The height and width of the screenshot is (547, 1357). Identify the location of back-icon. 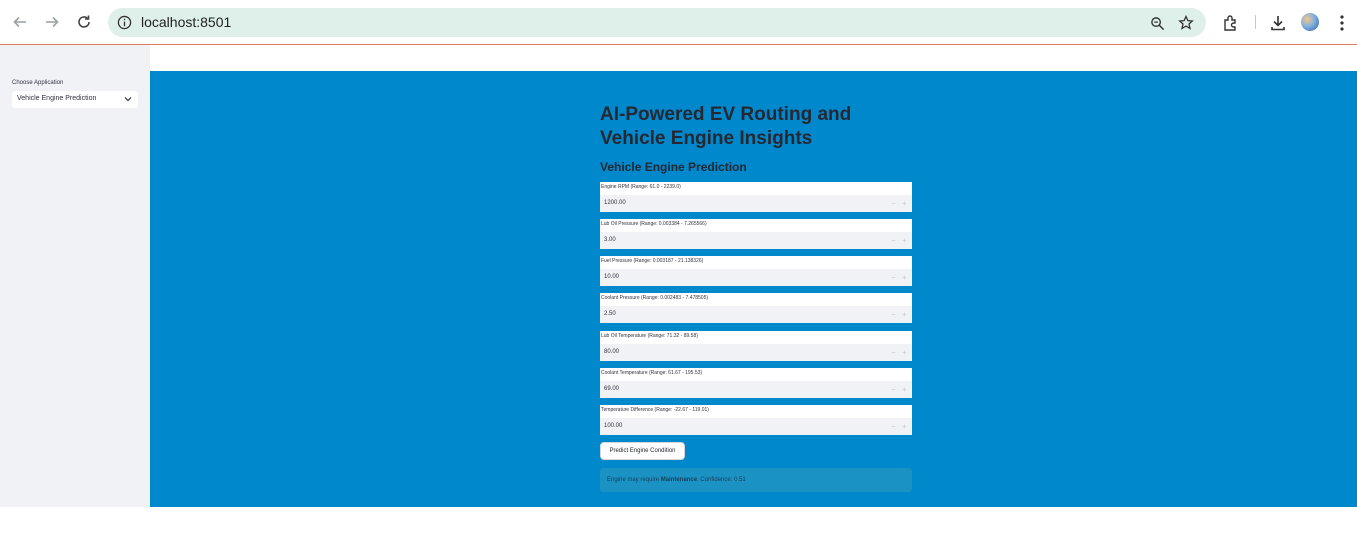
(20, 22).